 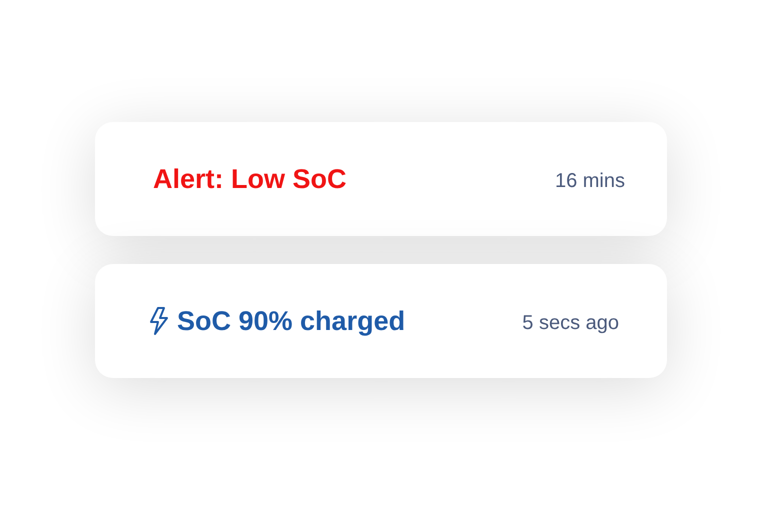 I want to click on lightning-bolt-icon, so click(x=159, y=321).